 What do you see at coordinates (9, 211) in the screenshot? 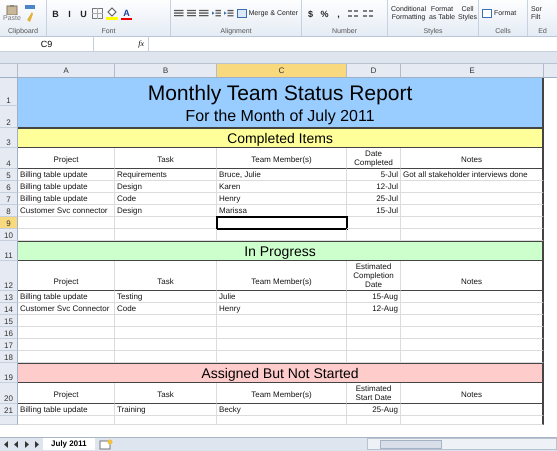
I see `row-header: 8` at bounding box center [9, 211].